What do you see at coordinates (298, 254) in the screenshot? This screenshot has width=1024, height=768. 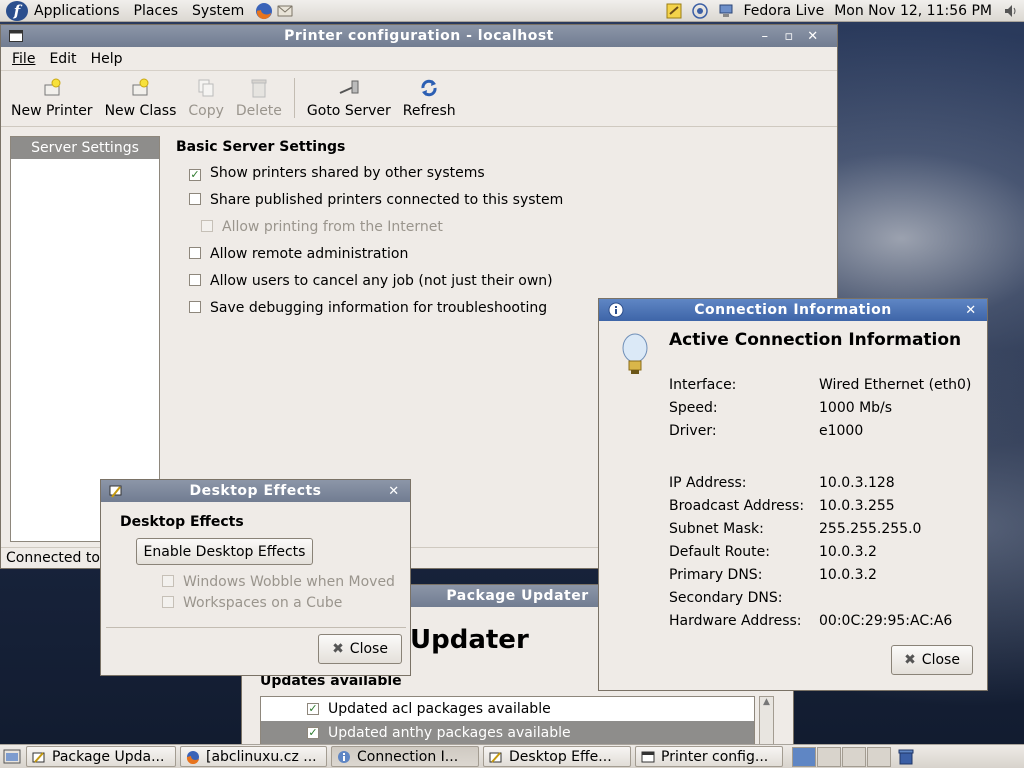 I see `option-remote-admin: Allow remote administration` at bounding box center [298, 254].